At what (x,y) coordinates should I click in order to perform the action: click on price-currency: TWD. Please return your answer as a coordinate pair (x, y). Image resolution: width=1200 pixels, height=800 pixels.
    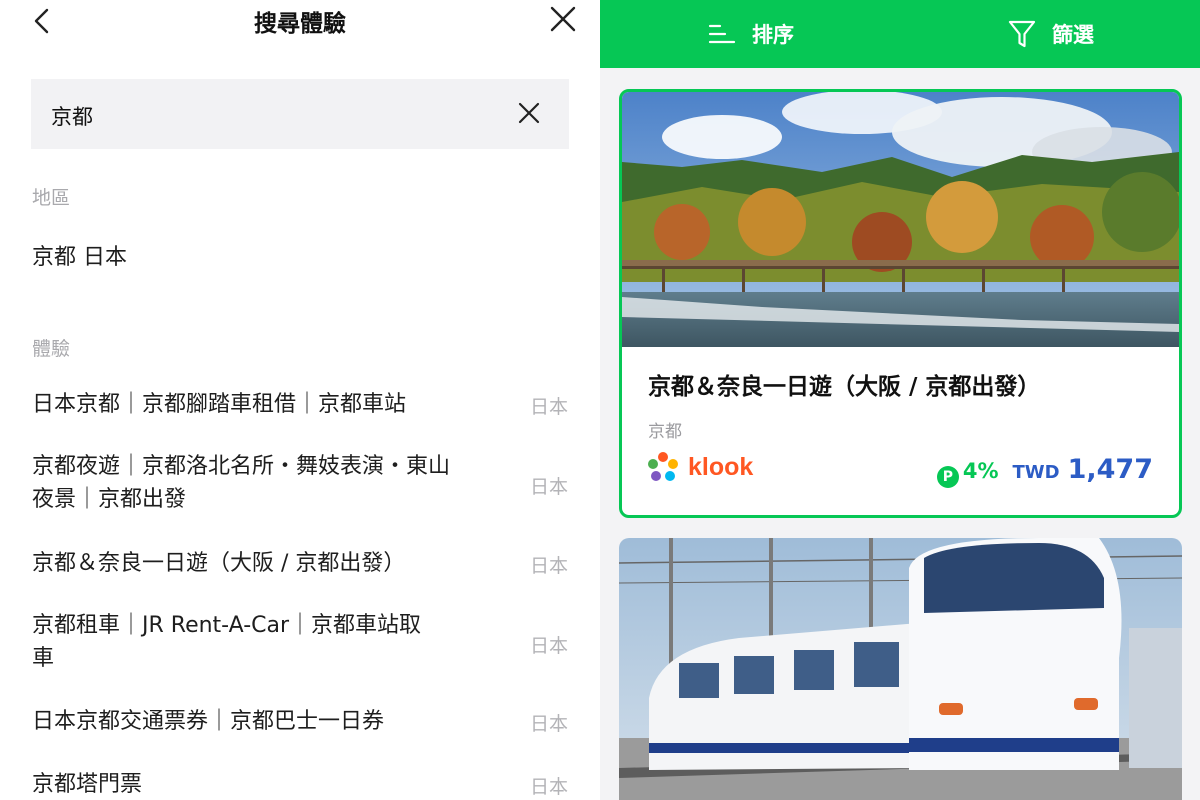
    Looking at the image, I should click on (1036, 472).